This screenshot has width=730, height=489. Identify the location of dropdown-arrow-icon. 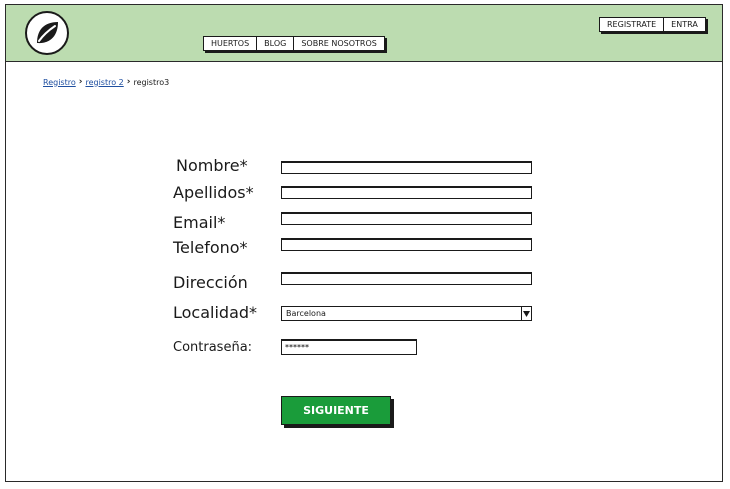
(526, 313).